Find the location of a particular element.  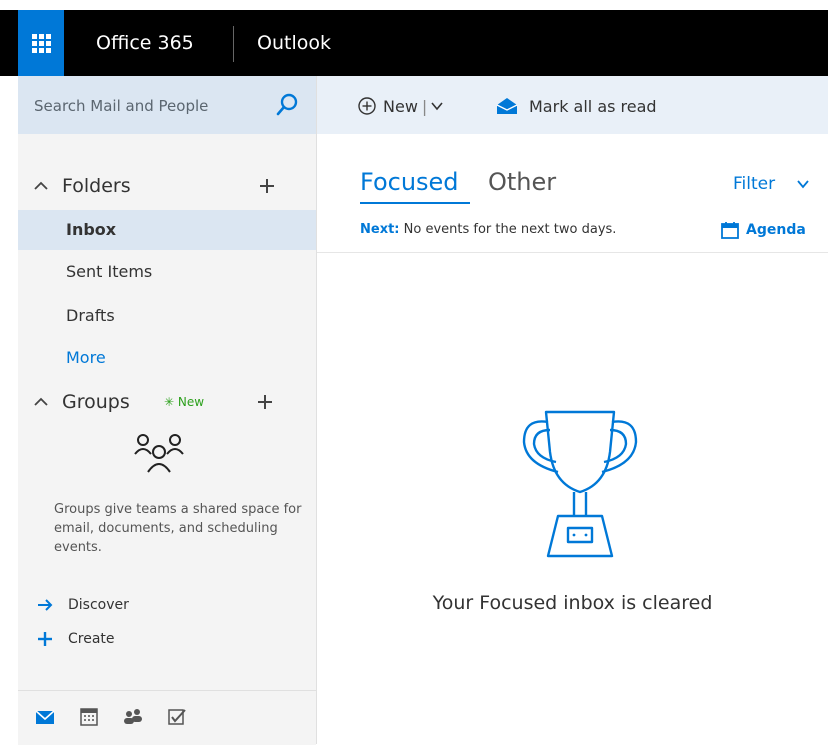

plus-icon is located at coordinates (45, 639).